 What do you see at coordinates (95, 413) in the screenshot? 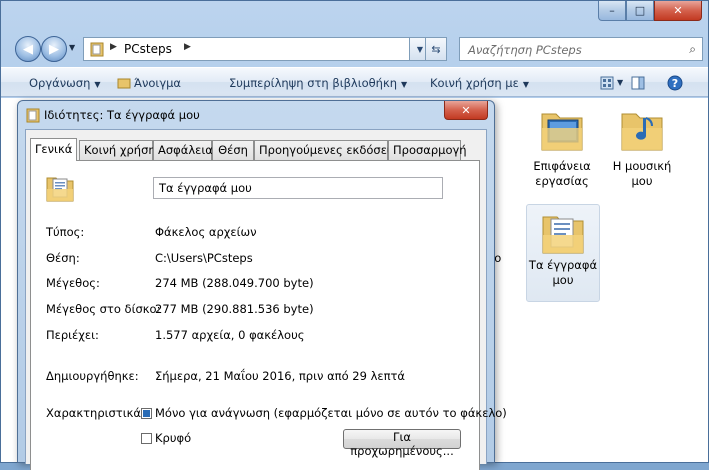
I see `attributes-label: Χαρακτηριστικά:` at bounding box center [95, 413].